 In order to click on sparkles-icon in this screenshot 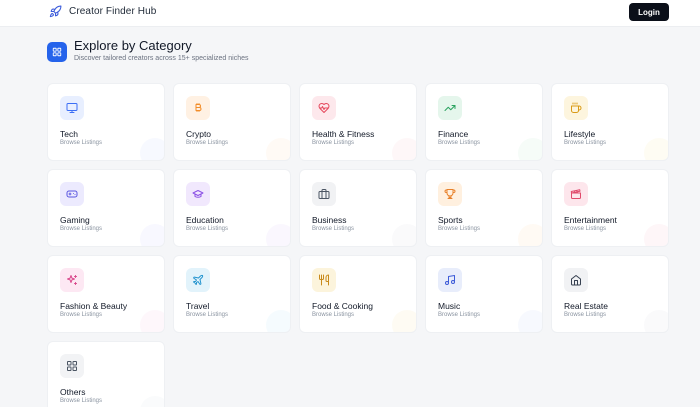, I will do `click(72, 280)`.